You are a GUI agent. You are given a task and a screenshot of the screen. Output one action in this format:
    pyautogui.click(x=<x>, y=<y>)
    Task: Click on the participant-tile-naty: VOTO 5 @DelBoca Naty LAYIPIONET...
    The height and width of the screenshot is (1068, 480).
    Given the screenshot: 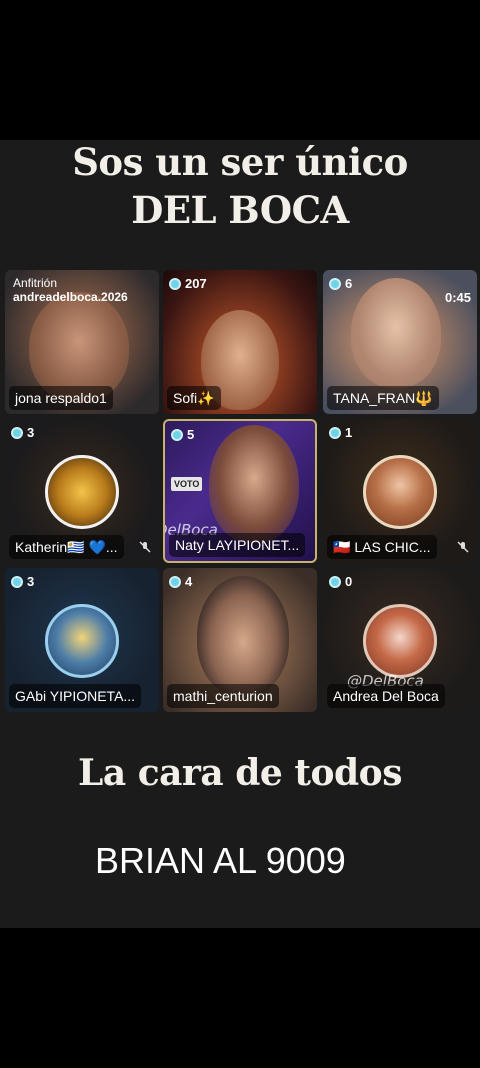 What is the action you would take?
    pyautogui.click(x=240, y=491)
    